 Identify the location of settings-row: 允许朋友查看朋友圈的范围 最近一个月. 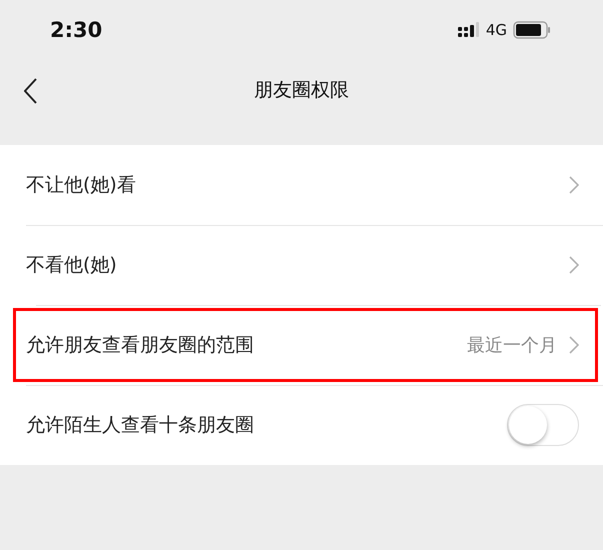
(305, 345).